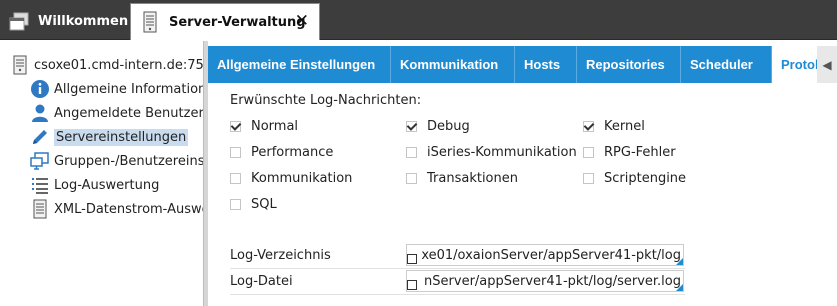  Describe the element at coordinates (302, 21) in the screenshot. I see `close-icon: ✕` at that location.